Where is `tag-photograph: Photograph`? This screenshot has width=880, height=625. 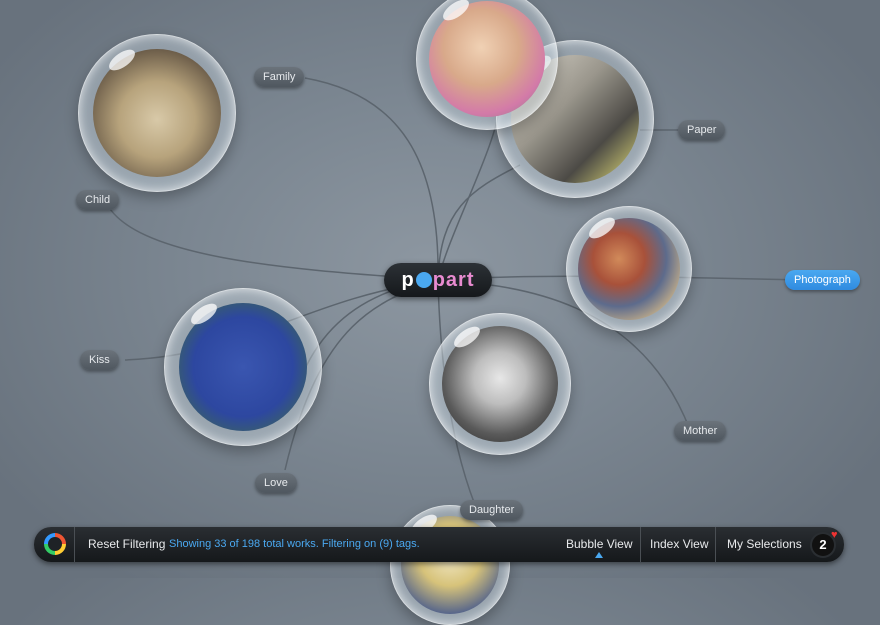
tag-photograph: Photograph is located at coordinates (822, 280).